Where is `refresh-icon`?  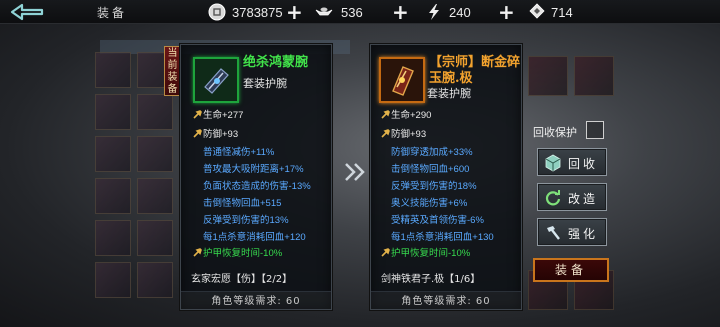 refresh-icon is located at coordinates (553, 198).